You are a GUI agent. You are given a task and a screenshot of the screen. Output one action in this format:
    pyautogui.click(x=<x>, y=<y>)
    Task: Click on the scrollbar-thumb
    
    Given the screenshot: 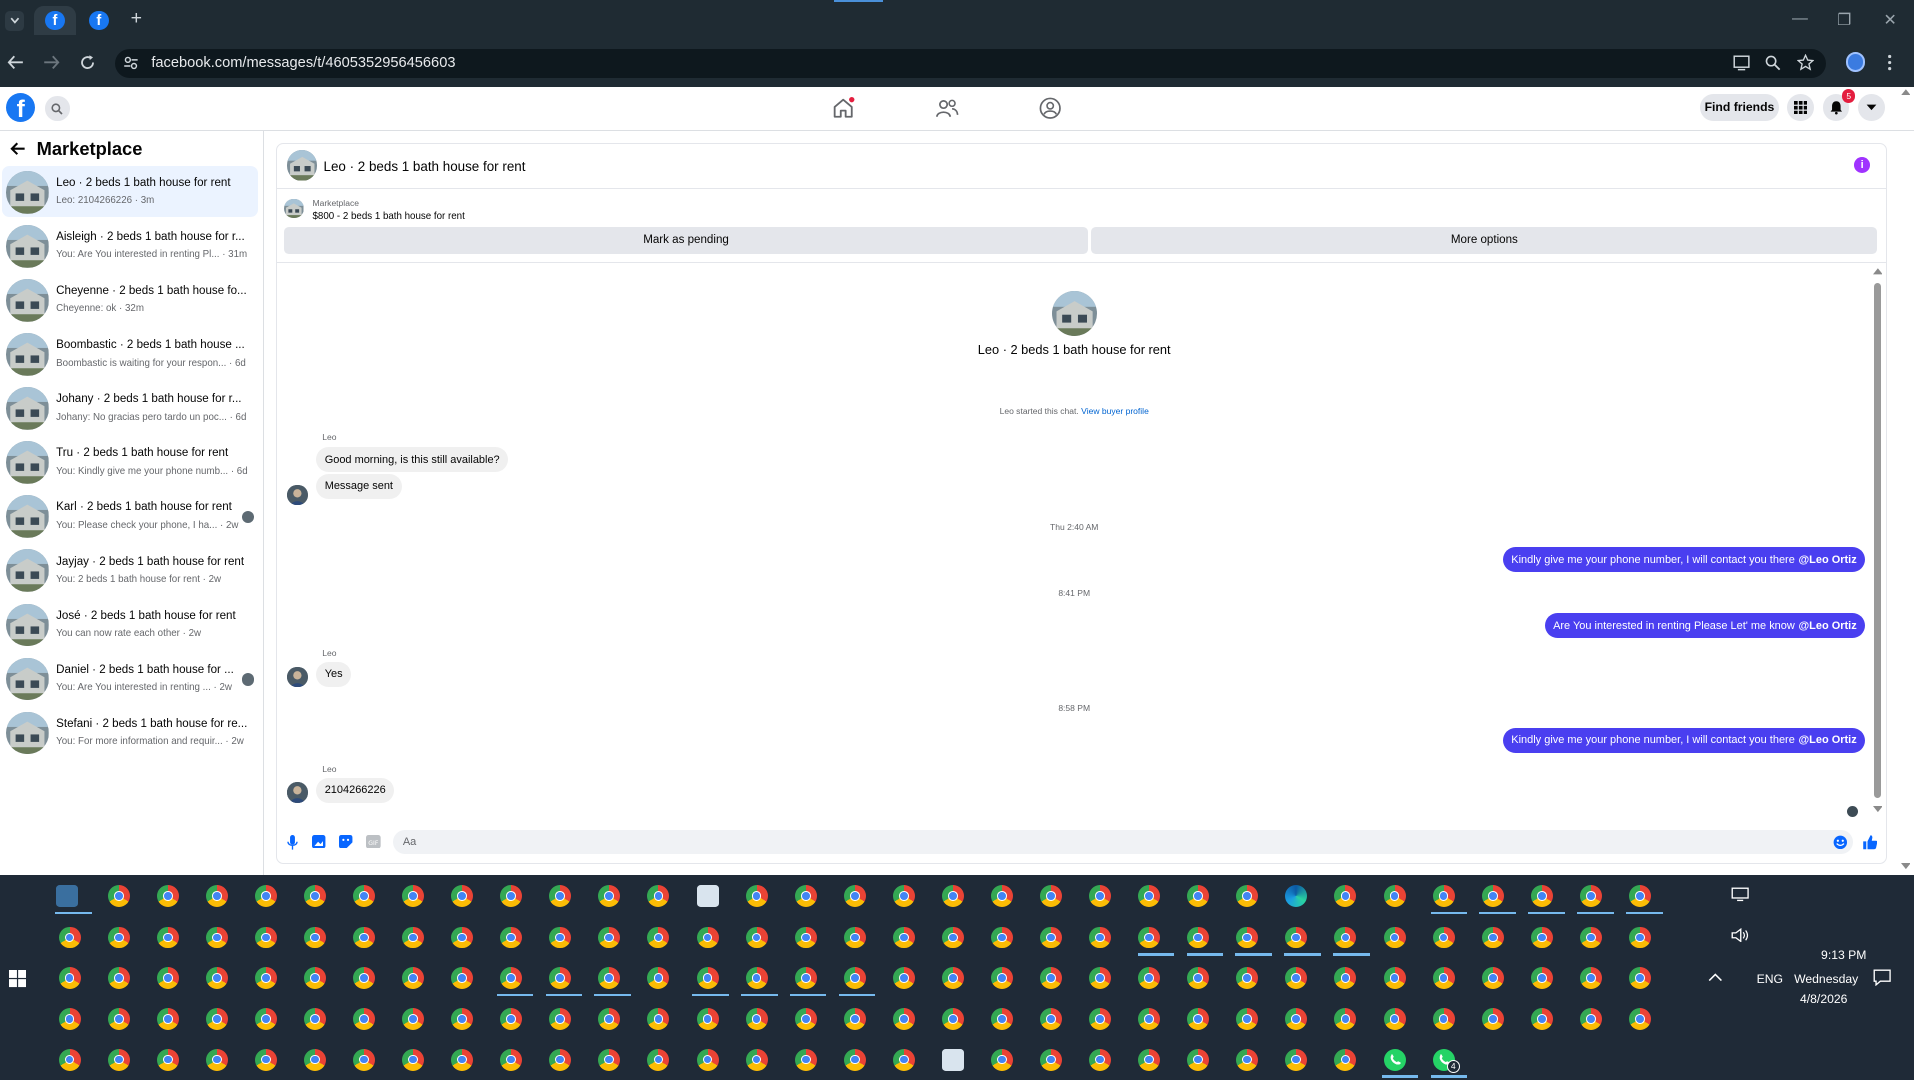 What is the action you would take?
    pyautogui.click(x=1877, y=541)
    